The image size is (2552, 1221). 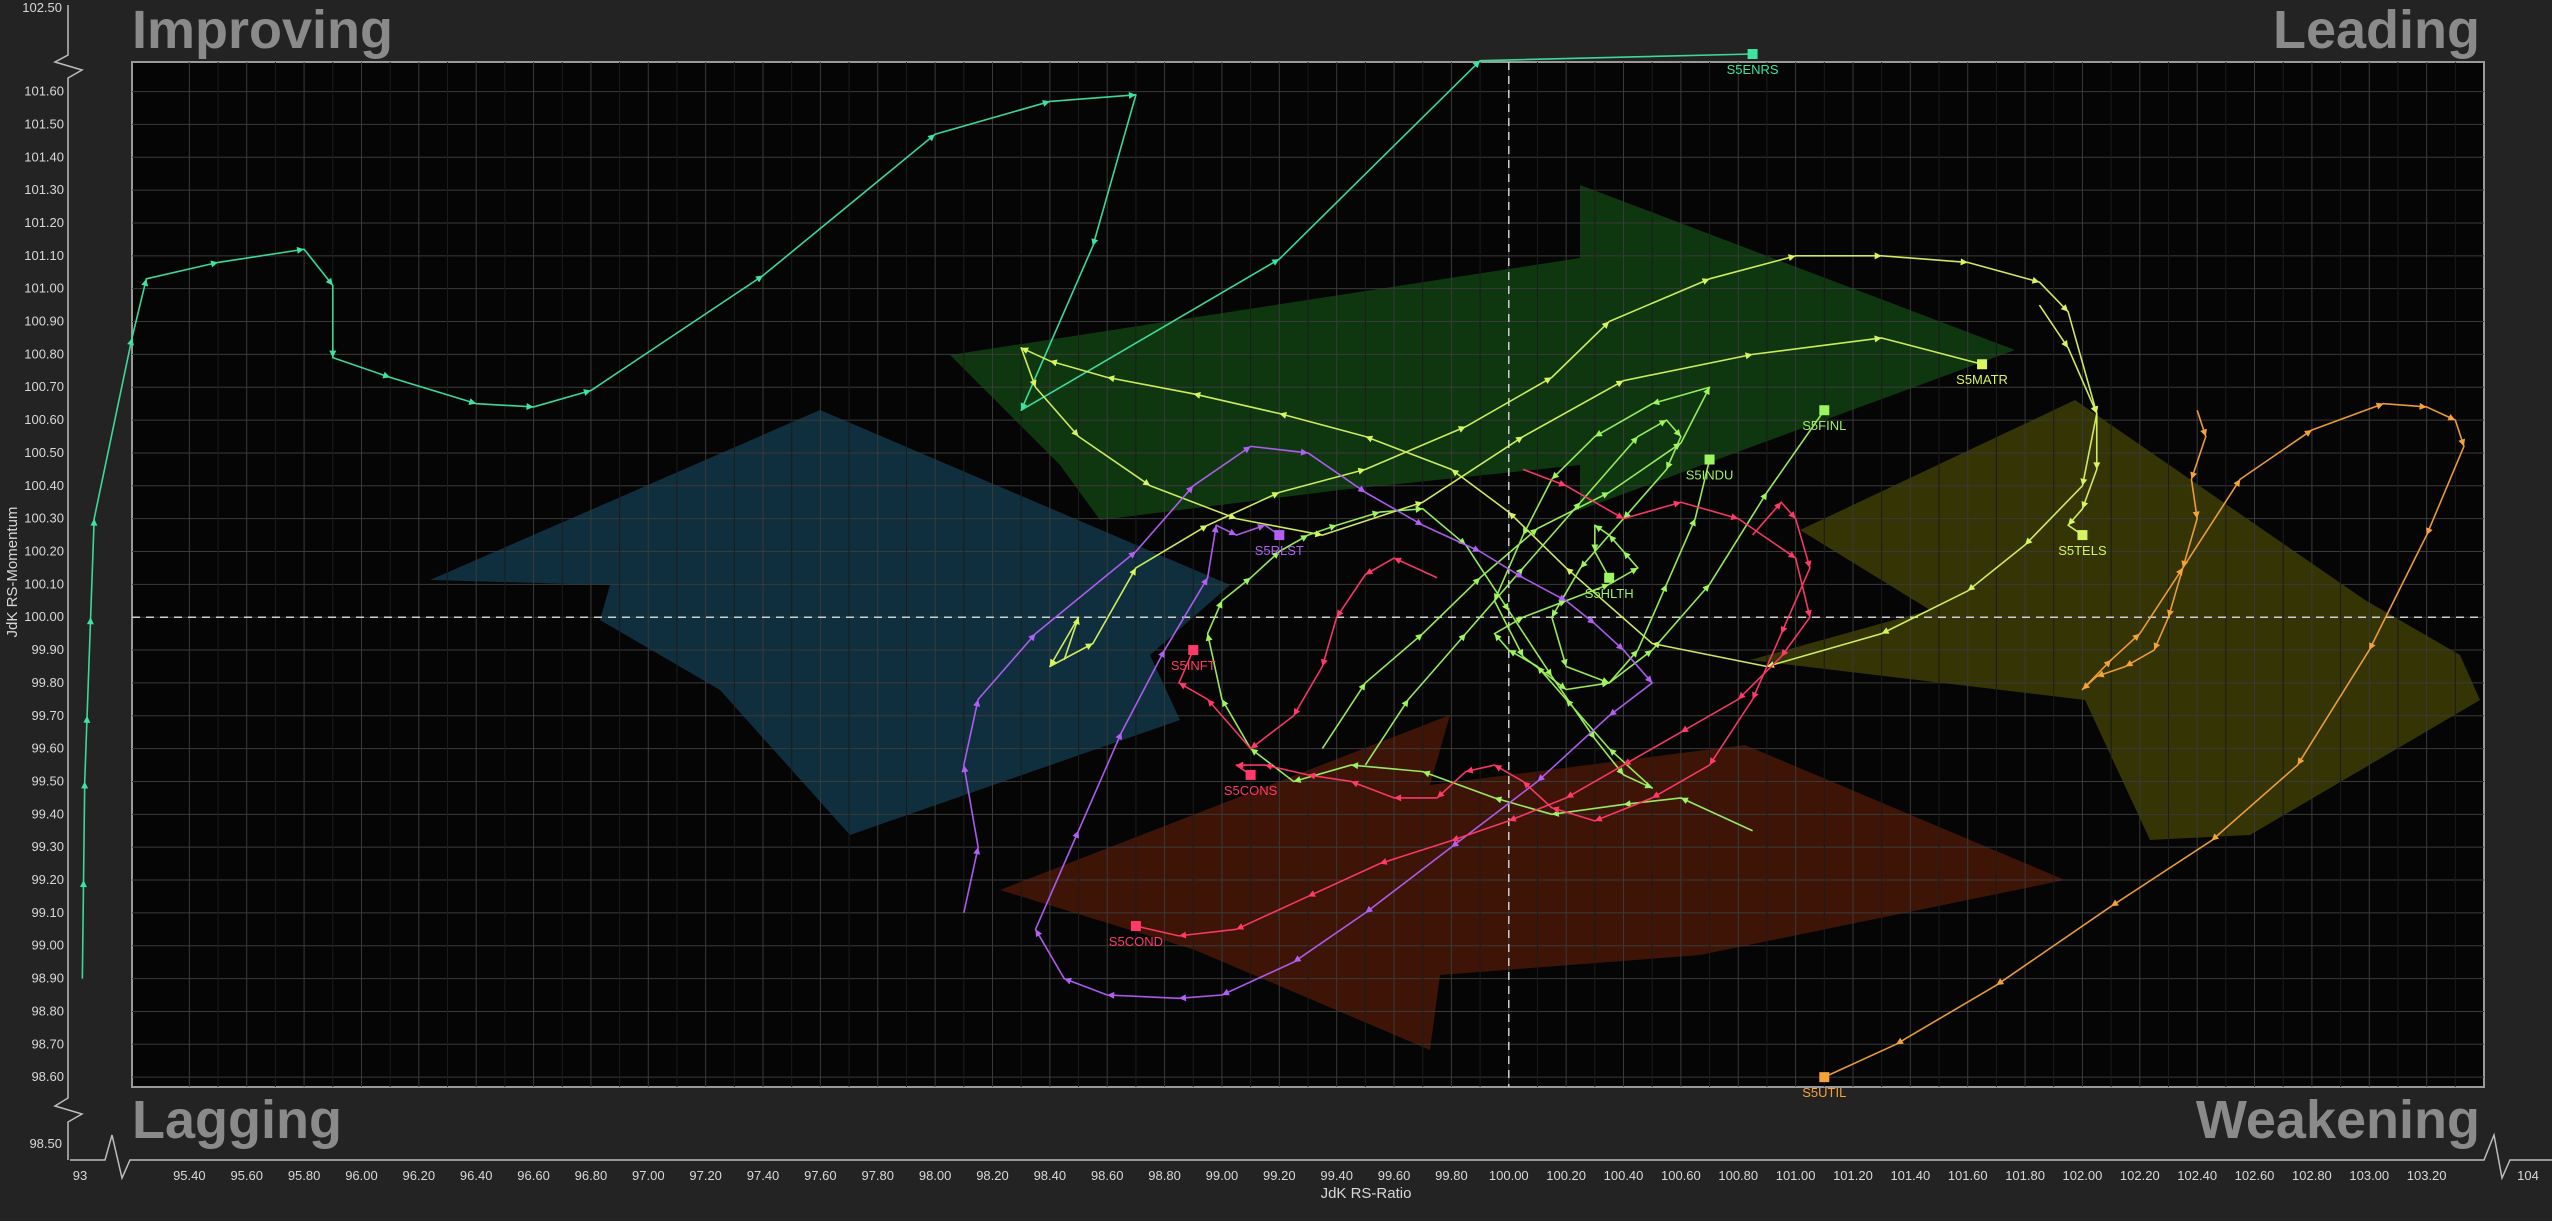 What do you see at coordinates (1222, 1175) in the screenshot?
I see `x-tick-label: 99.00` at bounding box center [1222, 1175].